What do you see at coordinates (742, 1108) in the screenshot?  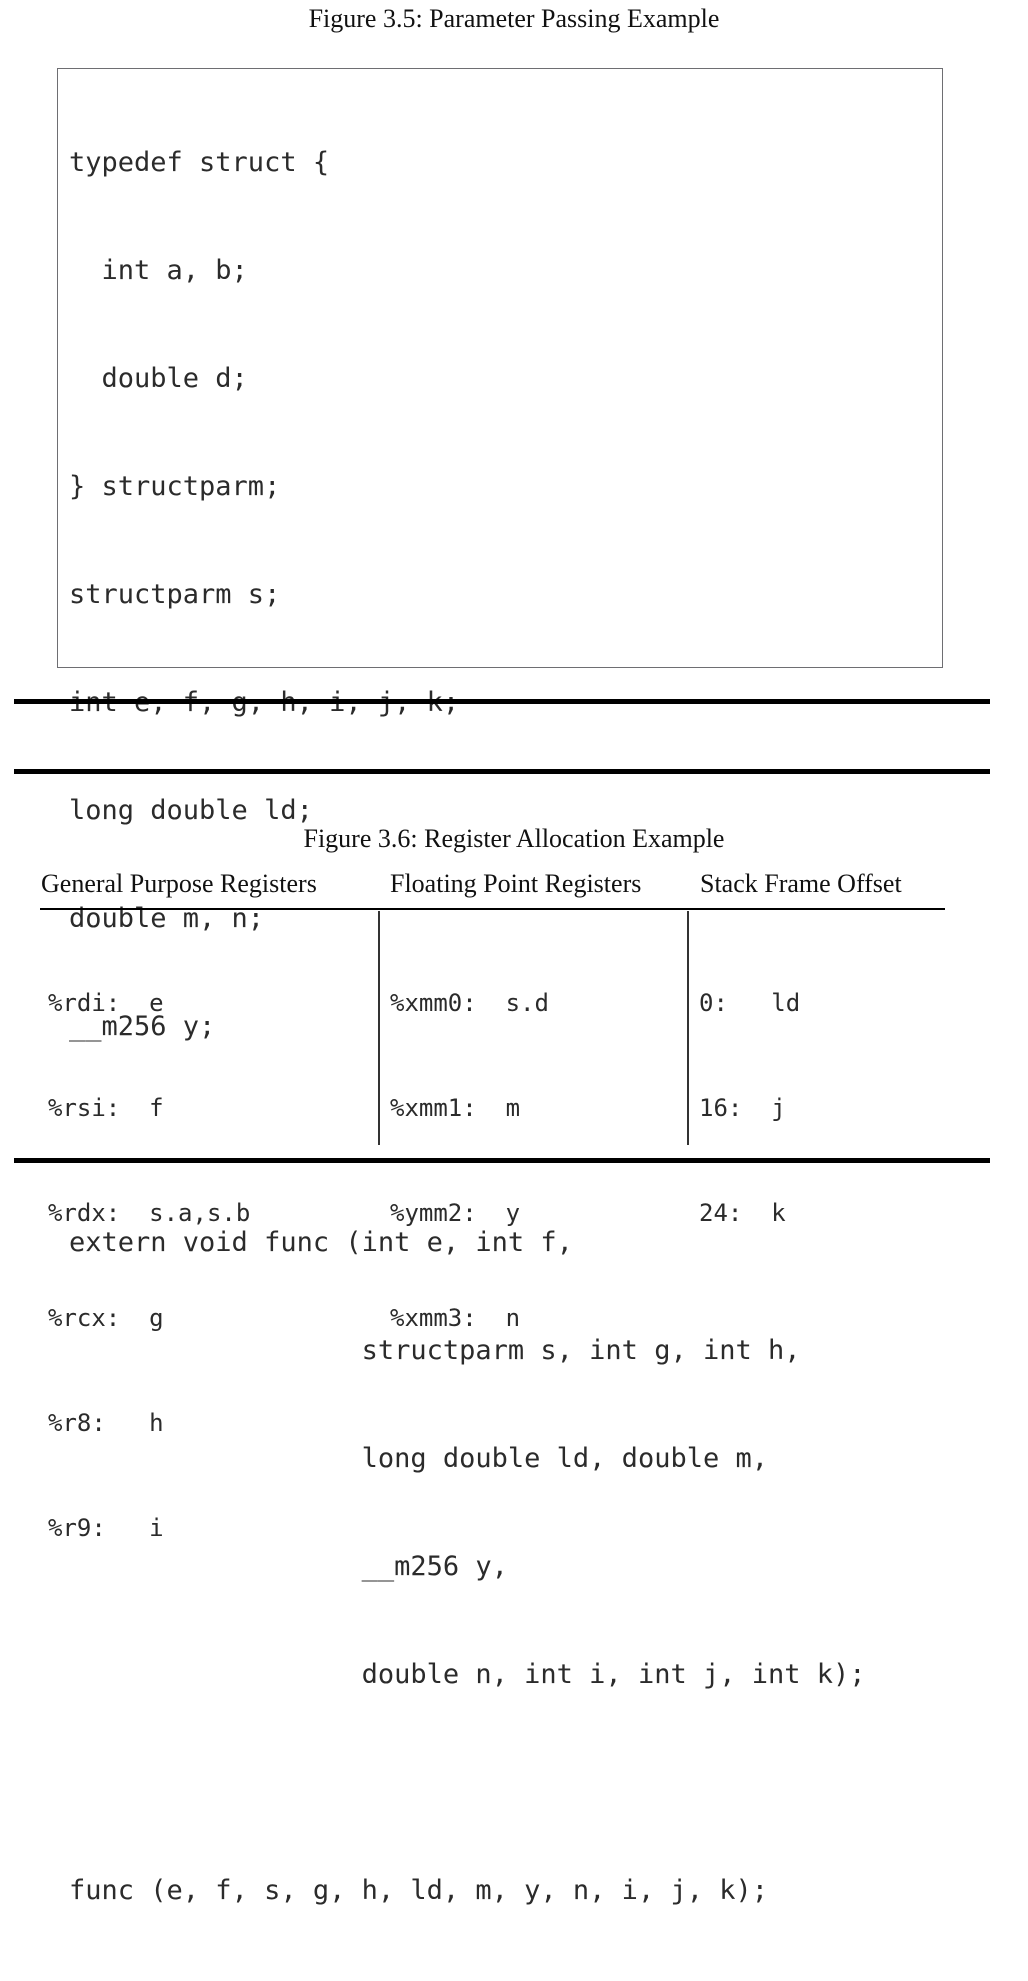 I see `table-row: 16: j` at bounding box center [742, 1108].